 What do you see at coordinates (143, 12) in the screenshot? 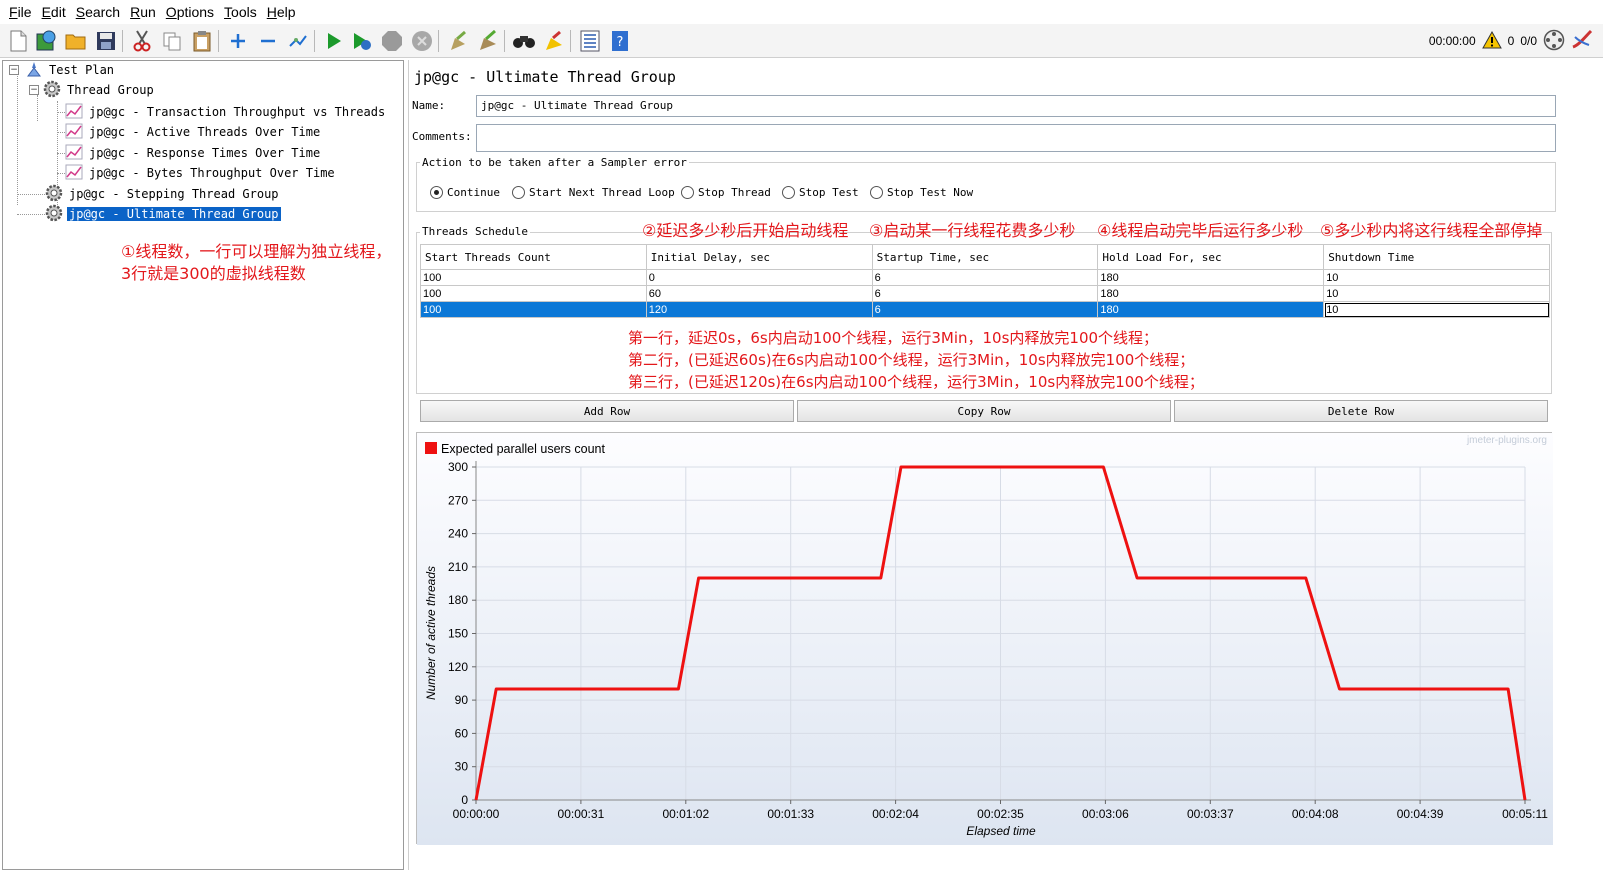
I see `menu-run: Run` at bounding box center [143, 12].